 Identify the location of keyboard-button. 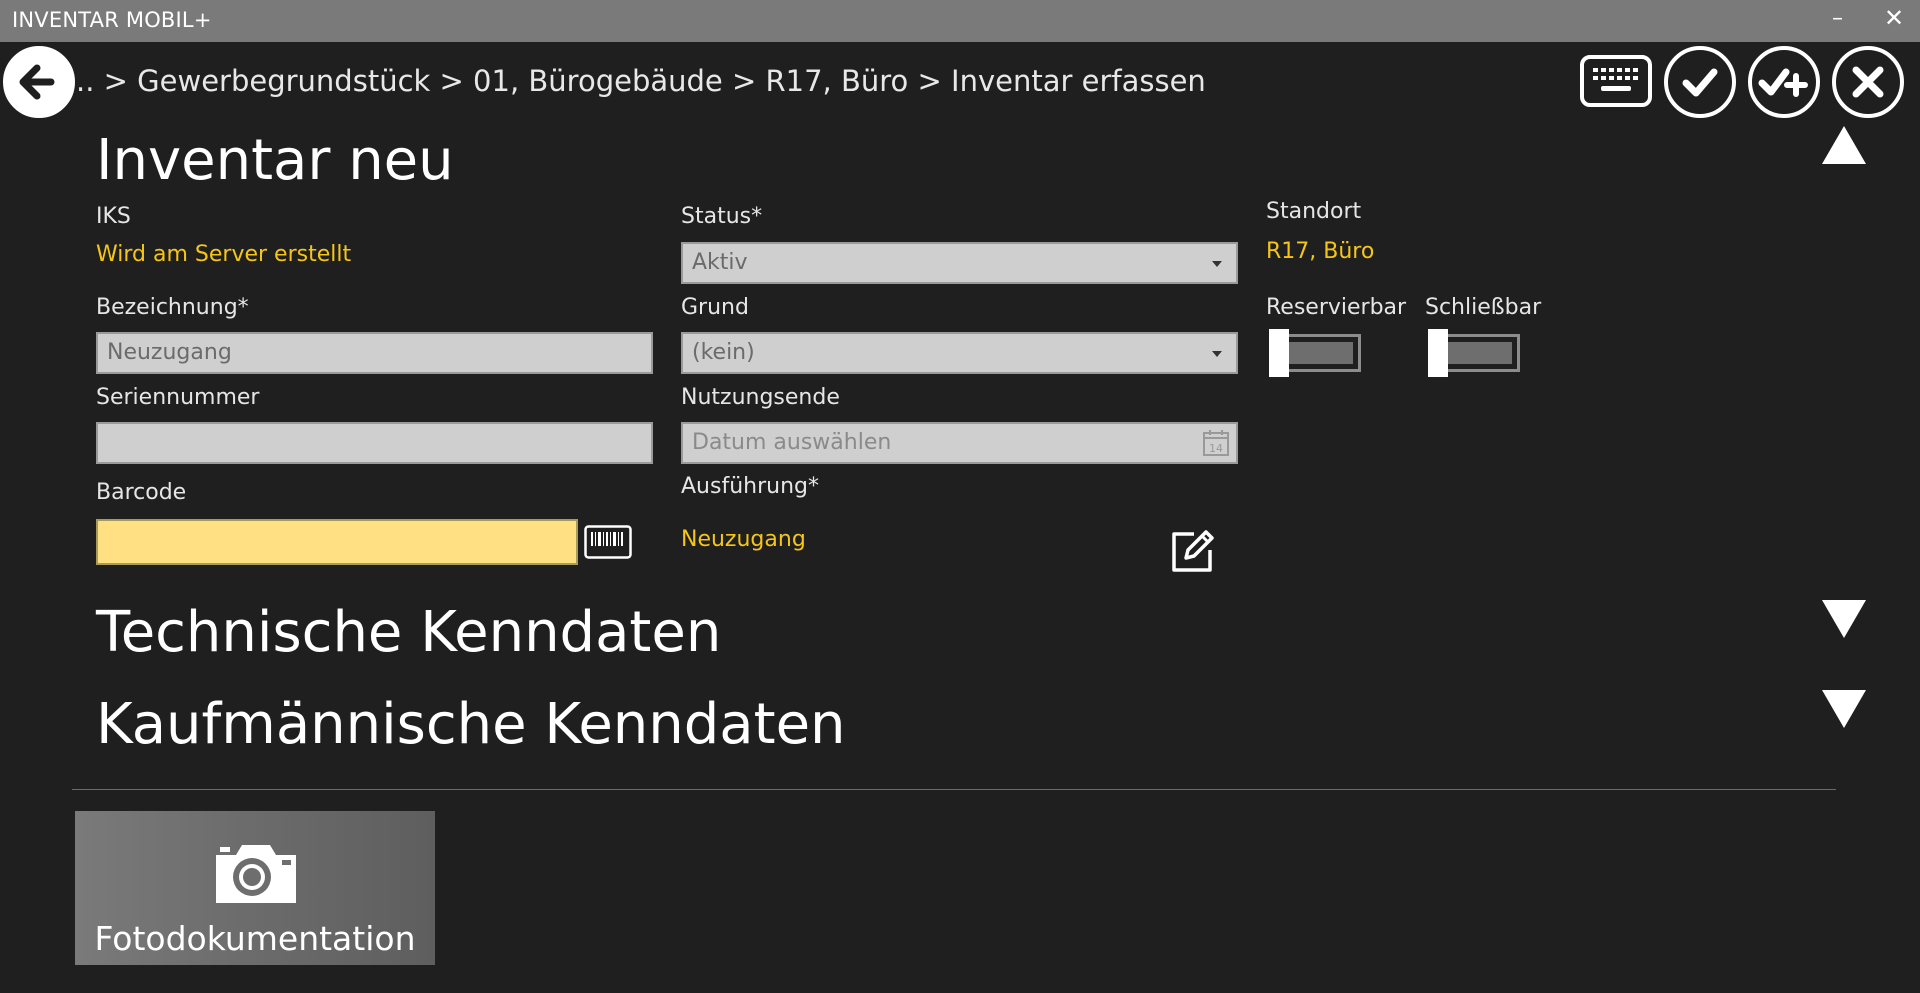
(1616, 81).